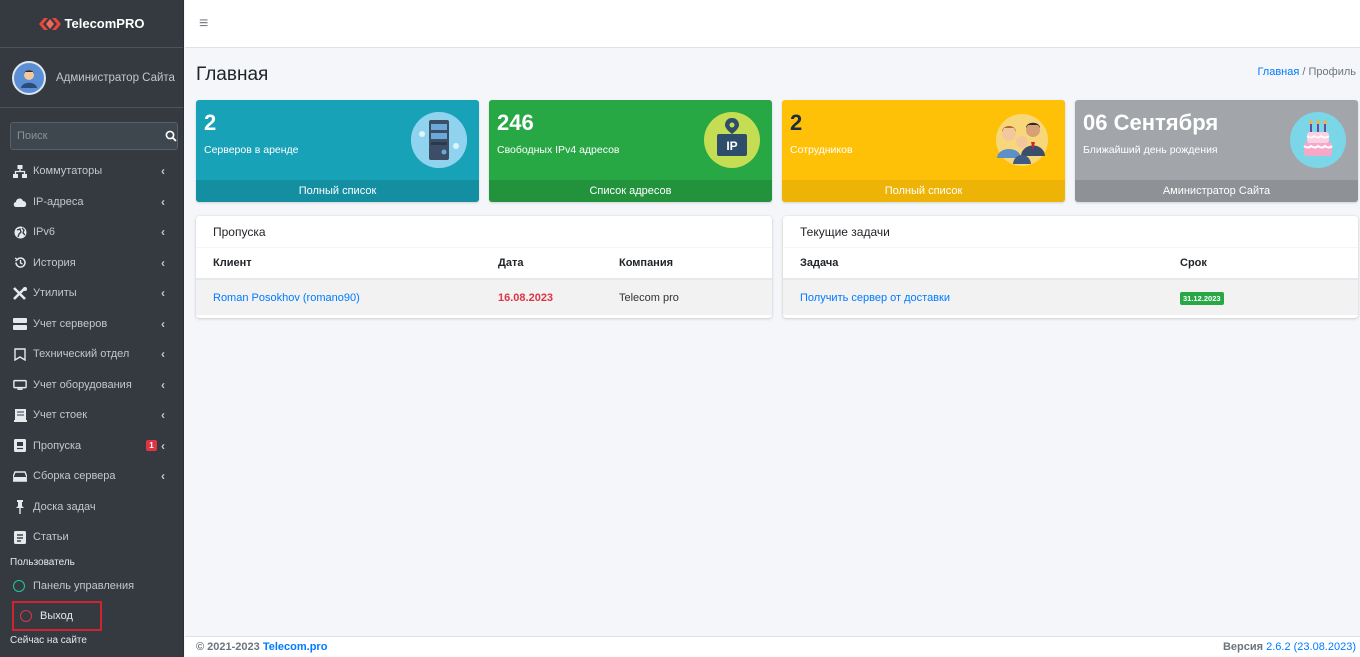 The image size is (1360, 657). What do you see at coordinates (1244, 647) in the screenshot?
I see `version-label: Версия` at bounding box center [1244, 647].